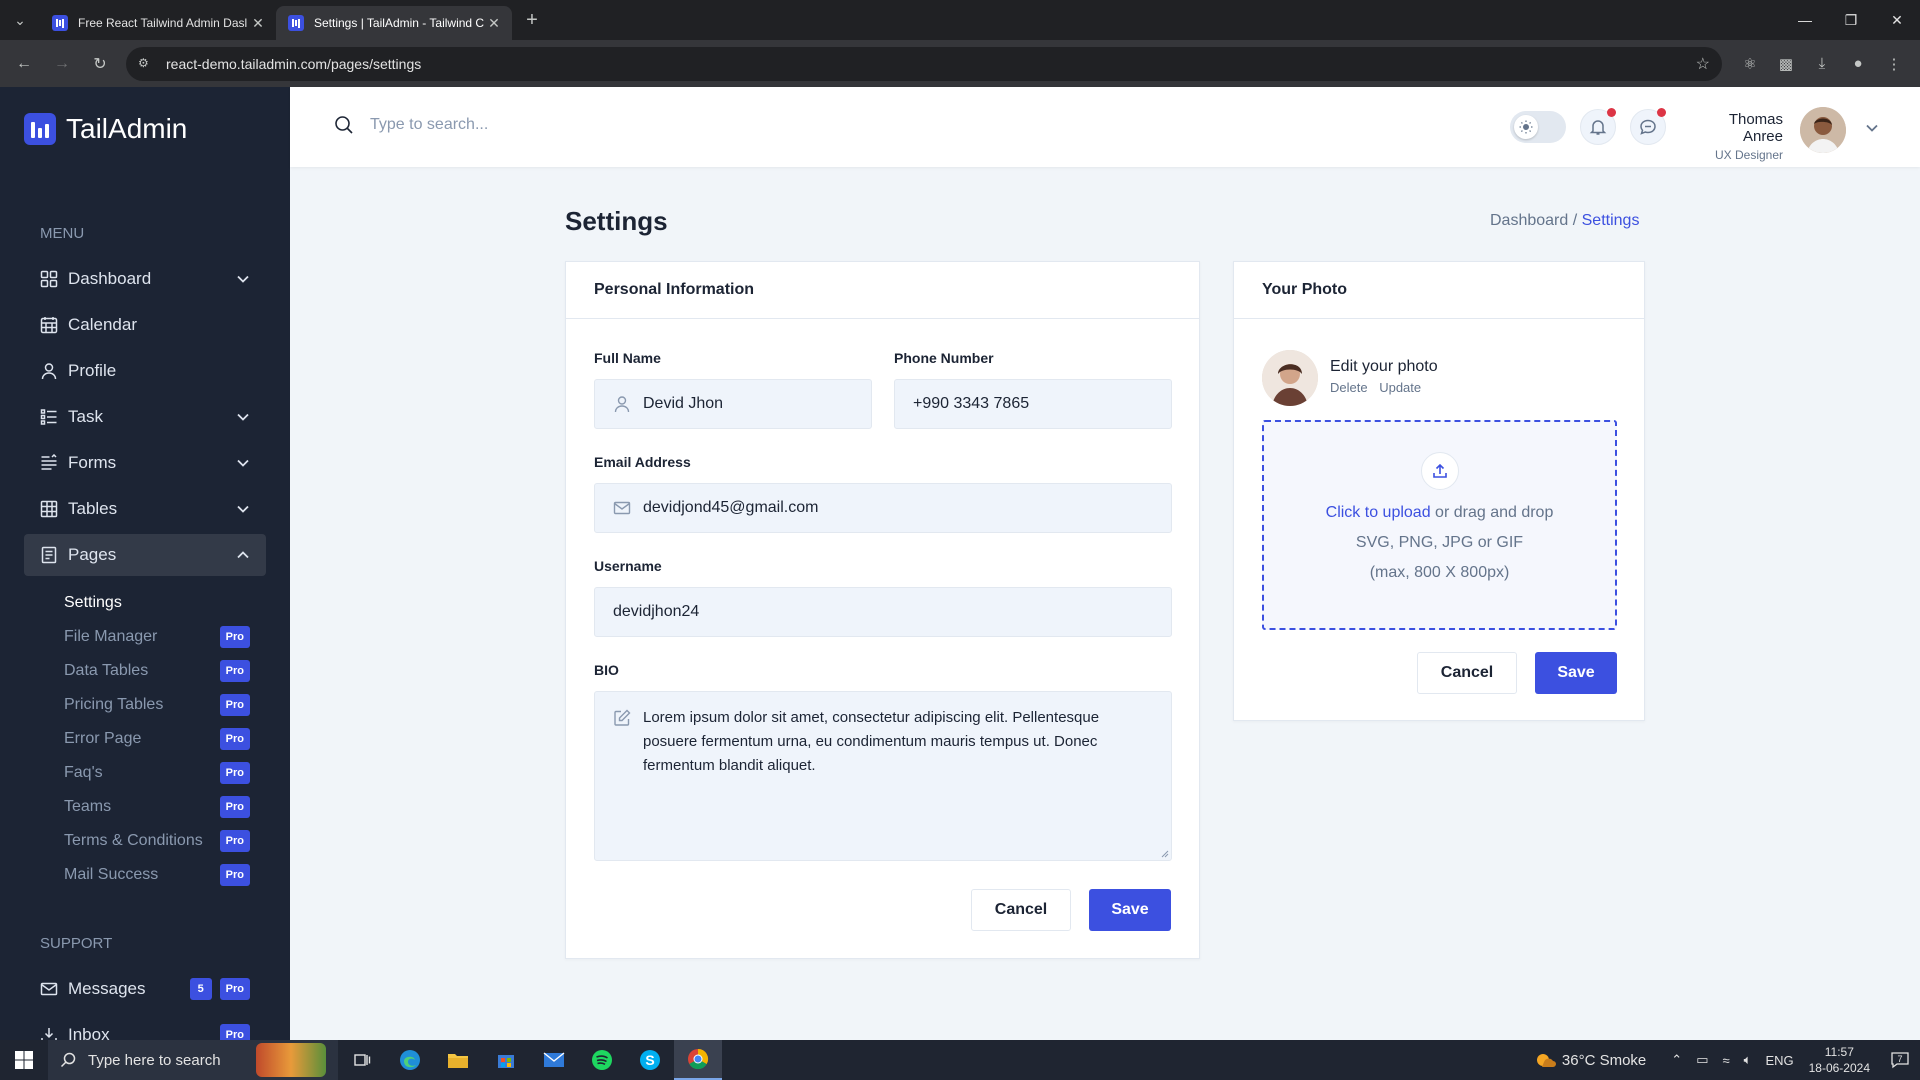 Image resolution: width=1920 pixels, height=1080 pixels. What do you see at coordinates (698, 1060) in the screenshot?
I see `chrome-icon` at bounding box center [698, 1060].